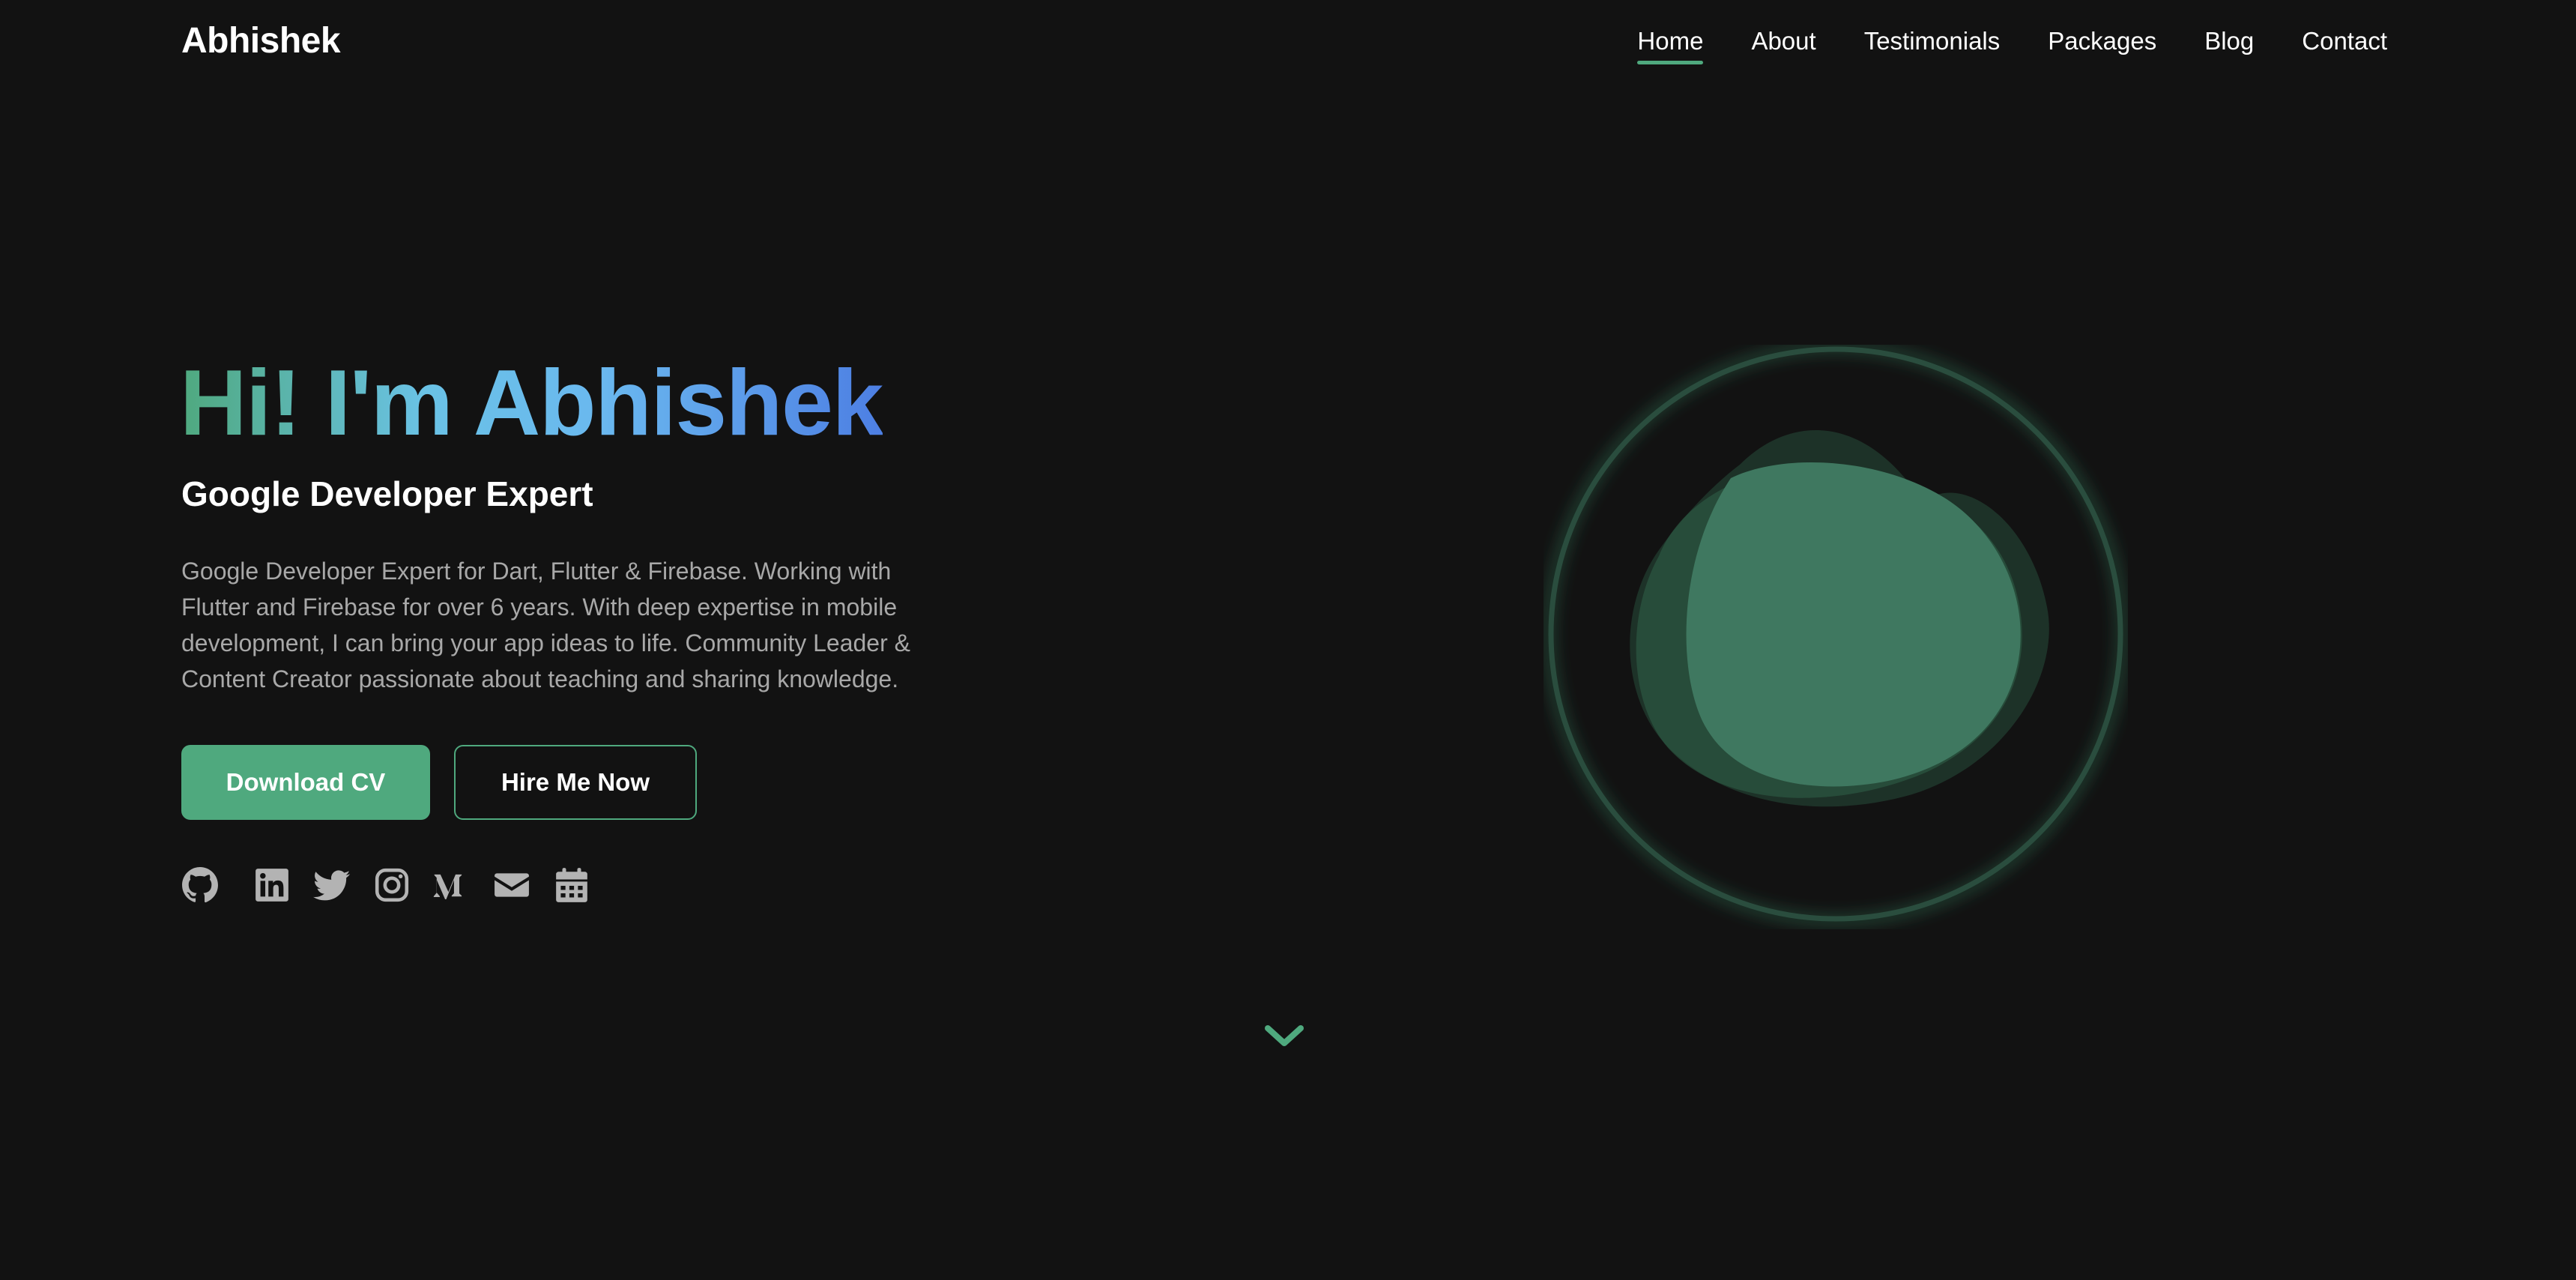  Describe the element at coordinates (272, 885) in the screenshot. I see `linkedin-icon` at that location.